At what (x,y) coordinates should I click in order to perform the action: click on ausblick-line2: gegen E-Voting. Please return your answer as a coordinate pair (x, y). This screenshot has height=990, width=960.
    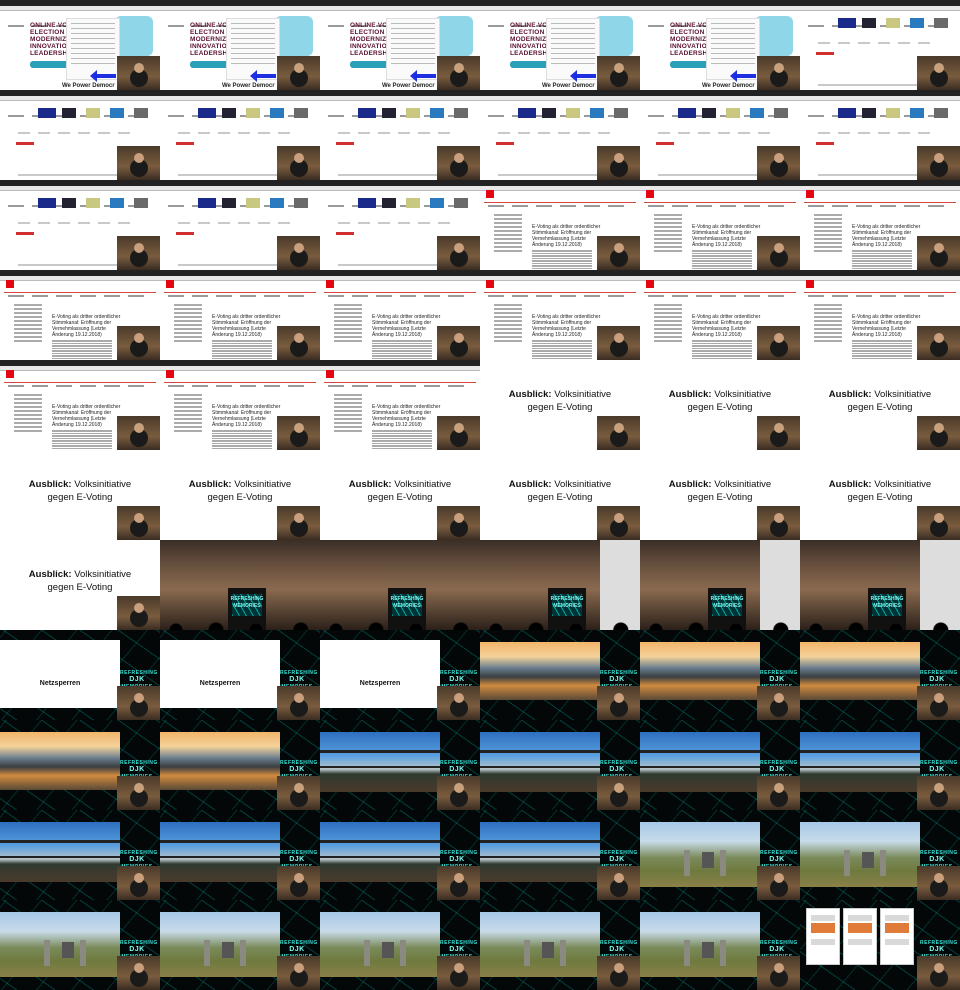
    Looking at the image, I should click on (720, 407).